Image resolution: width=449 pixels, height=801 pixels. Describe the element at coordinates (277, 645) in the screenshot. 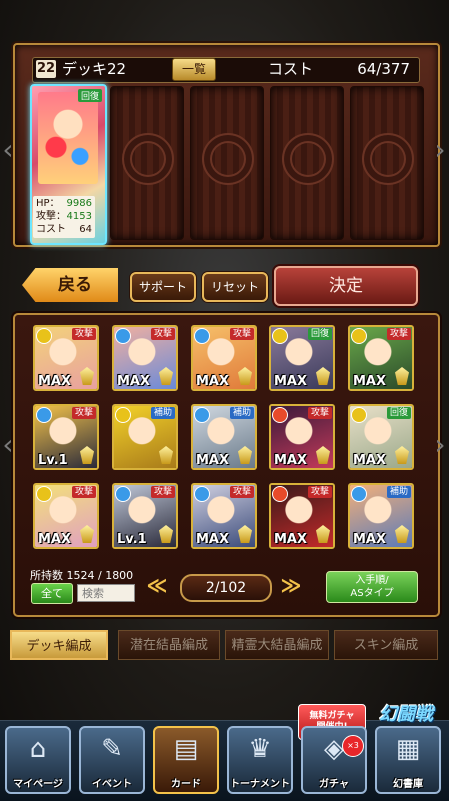

I see `tab-spirit-crystal: 精霊大結晶編成` at that location.